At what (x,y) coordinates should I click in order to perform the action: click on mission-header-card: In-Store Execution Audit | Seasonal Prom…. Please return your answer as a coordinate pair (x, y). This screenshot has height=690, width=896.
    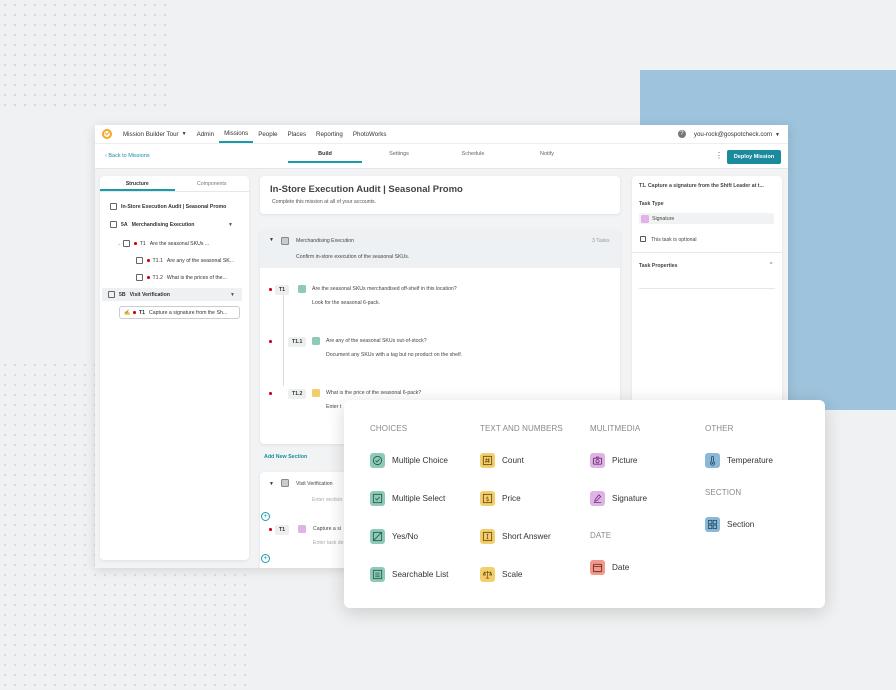
    Looking at the image, I should click on (440, 195).